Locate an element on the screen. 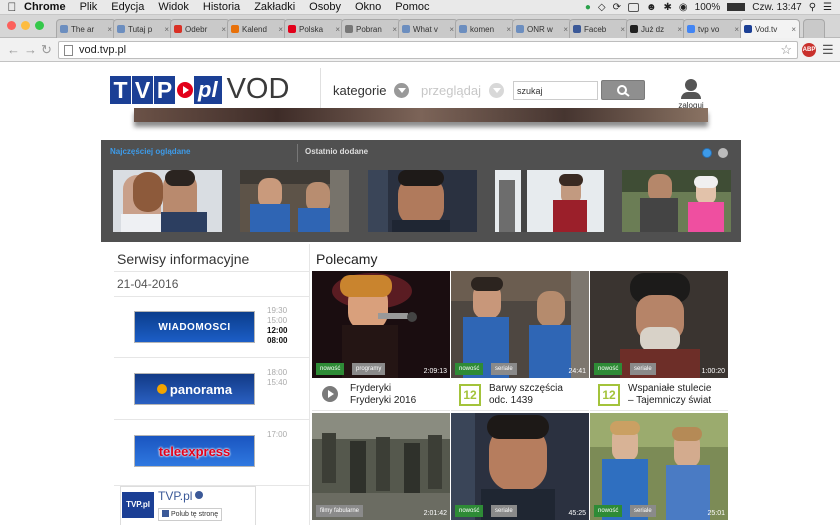 The width and height of the screenshot is (840, 525). browser-tab: Odebr × is located at coordinates (200, 28).